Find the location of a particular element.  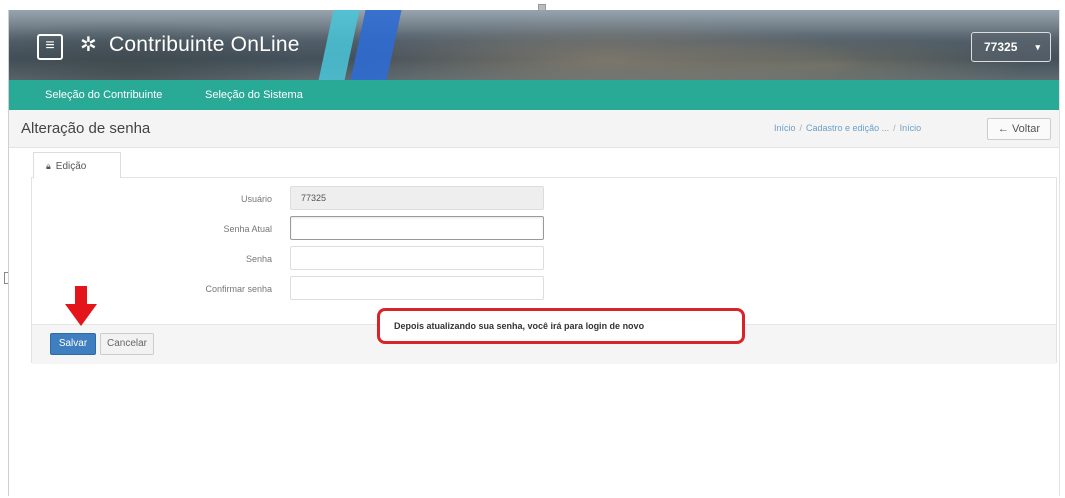

confirm-password-field is located at coordinates (417, 288).